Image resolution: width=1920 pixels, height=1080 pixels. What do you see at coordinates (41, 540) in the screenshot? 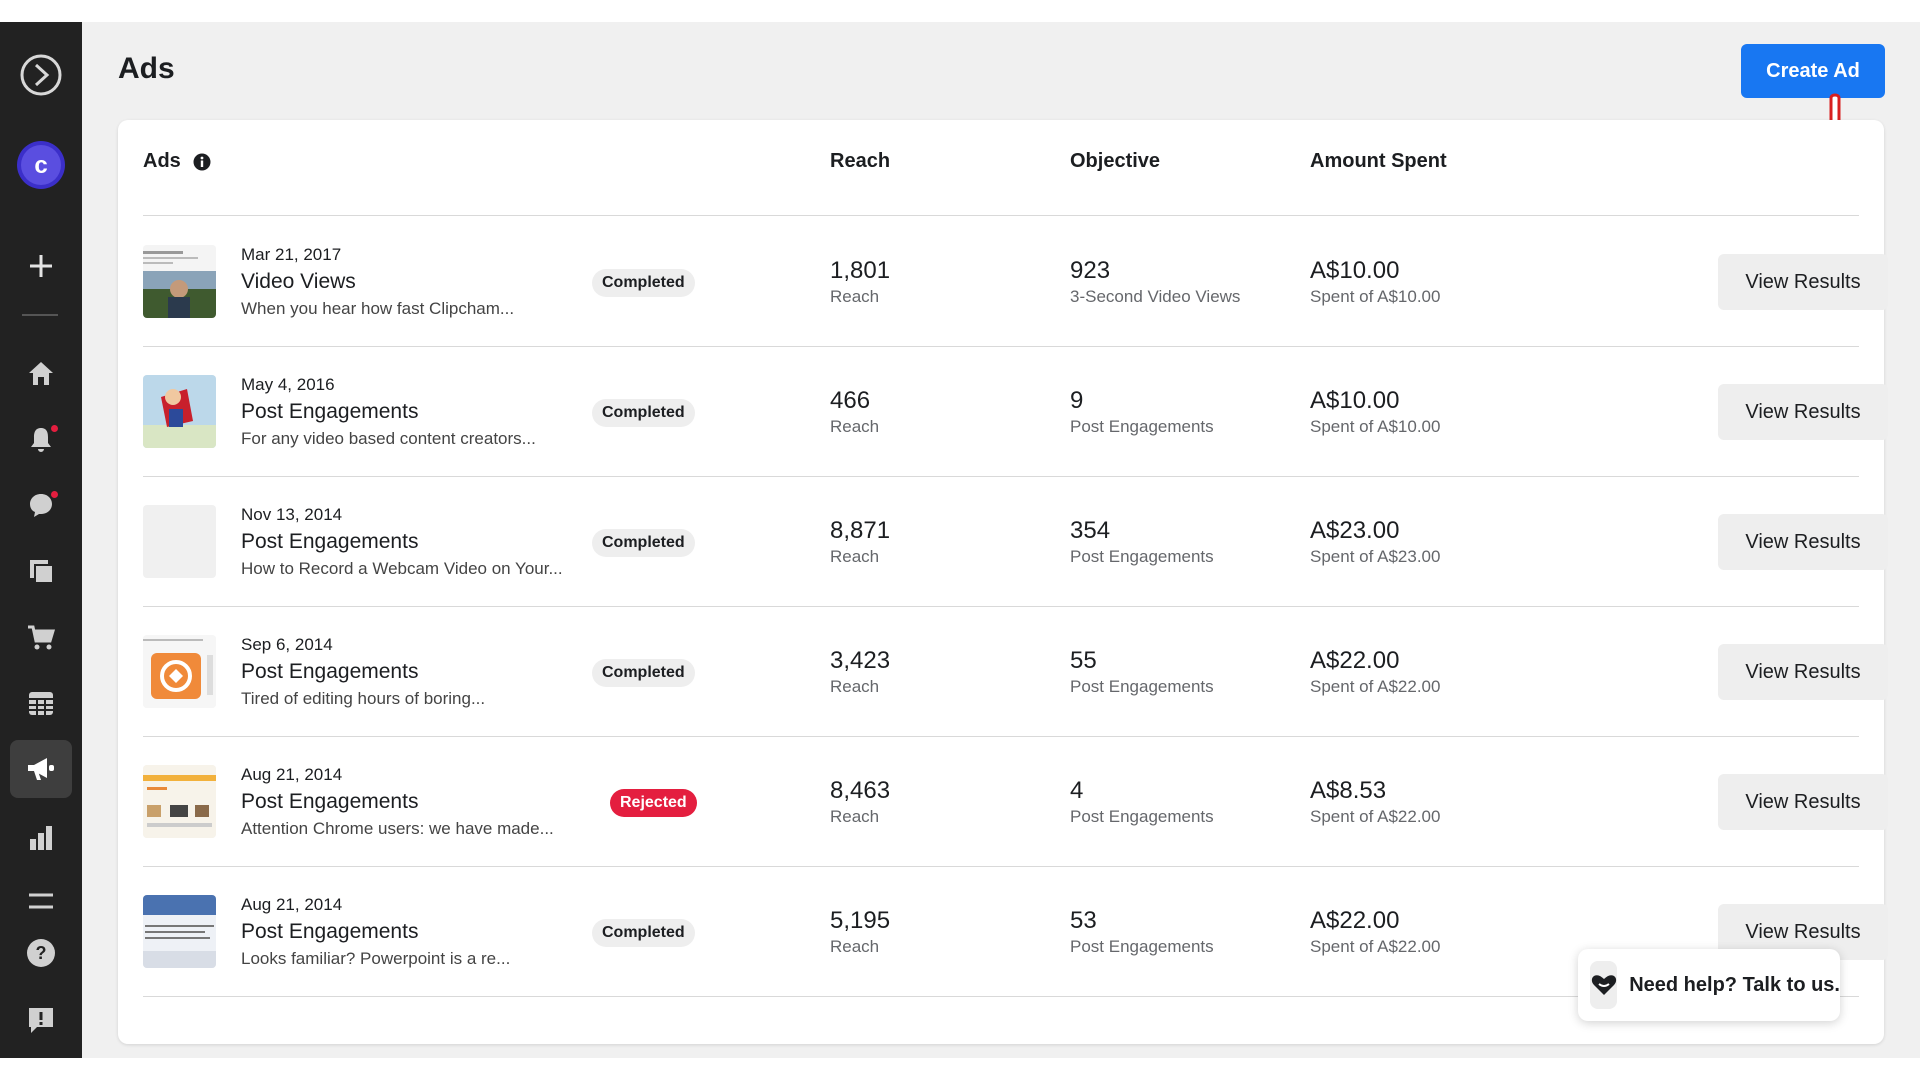
I see `sidebar: c ?` at bounding box center [41, 540].